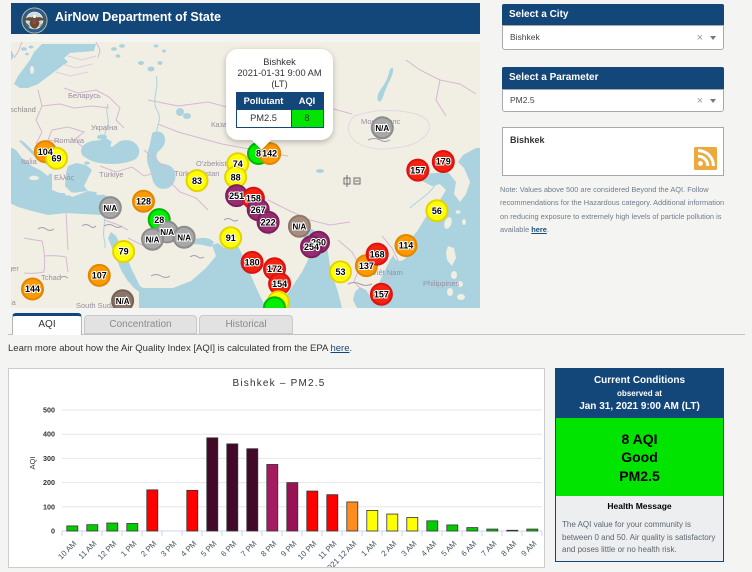  Describe the element at coordinates (366, 266) in the screenshot. I see `svg-text: 137` at that location.